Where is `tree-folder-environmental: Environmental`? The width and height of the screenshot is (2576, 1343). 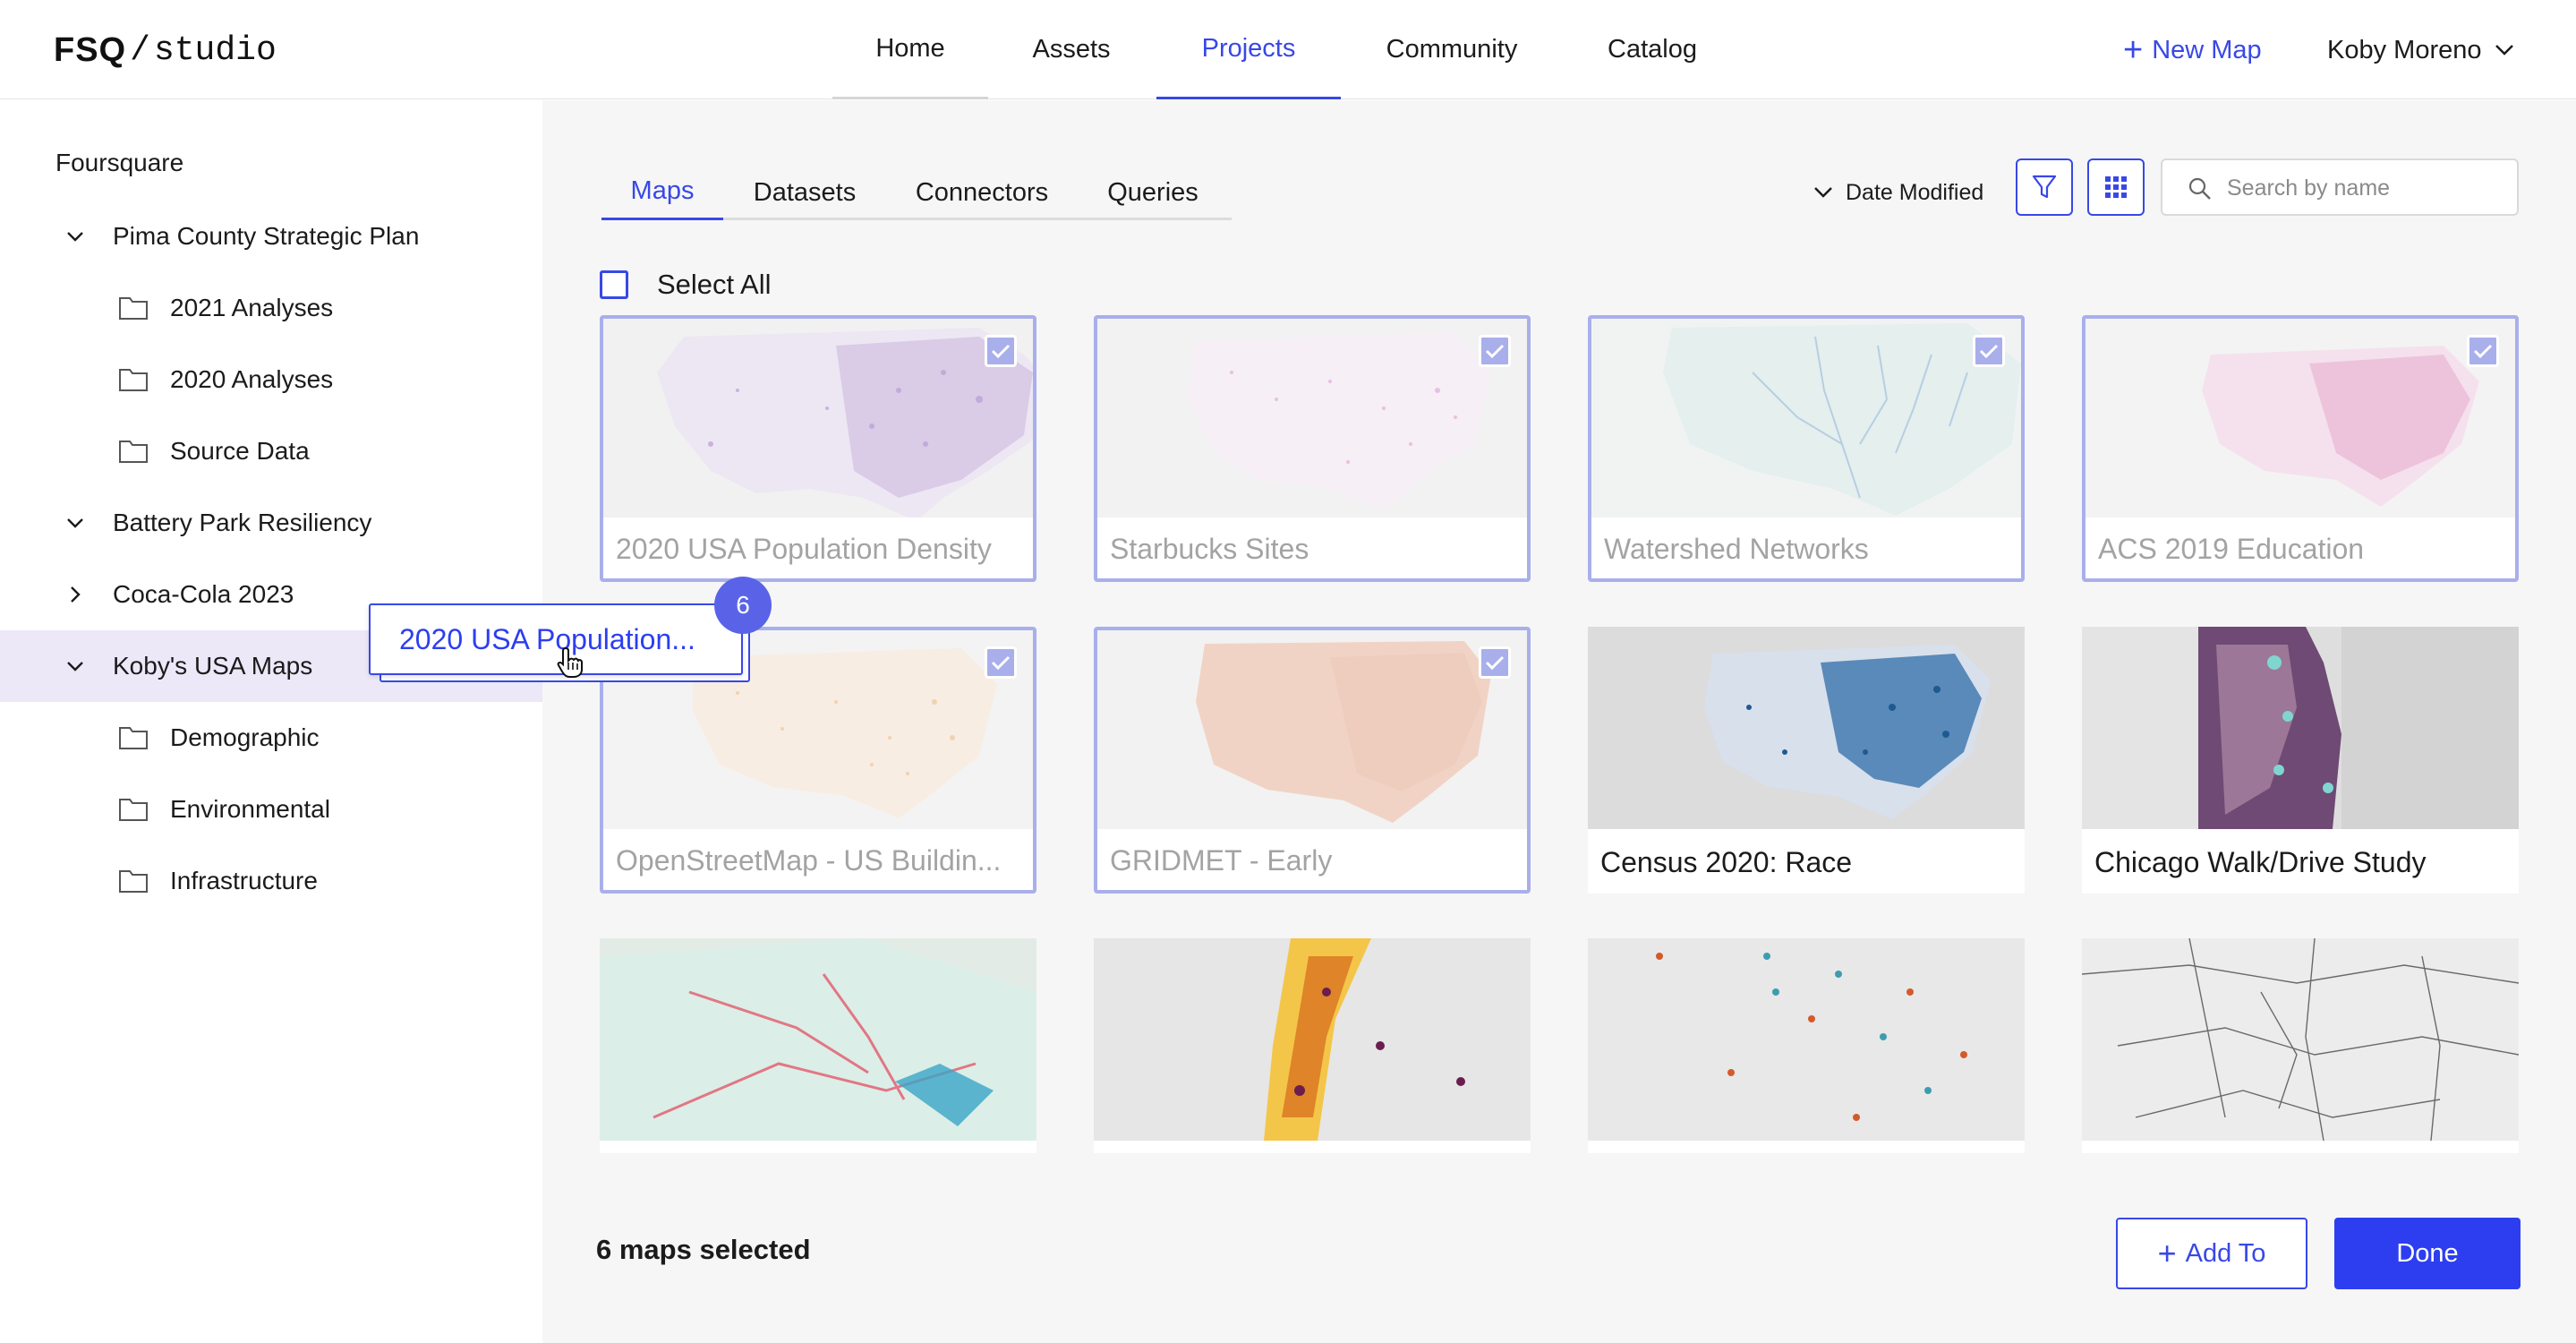
tree-folder-environmental: Environmental is located at coordinates (271, 809).